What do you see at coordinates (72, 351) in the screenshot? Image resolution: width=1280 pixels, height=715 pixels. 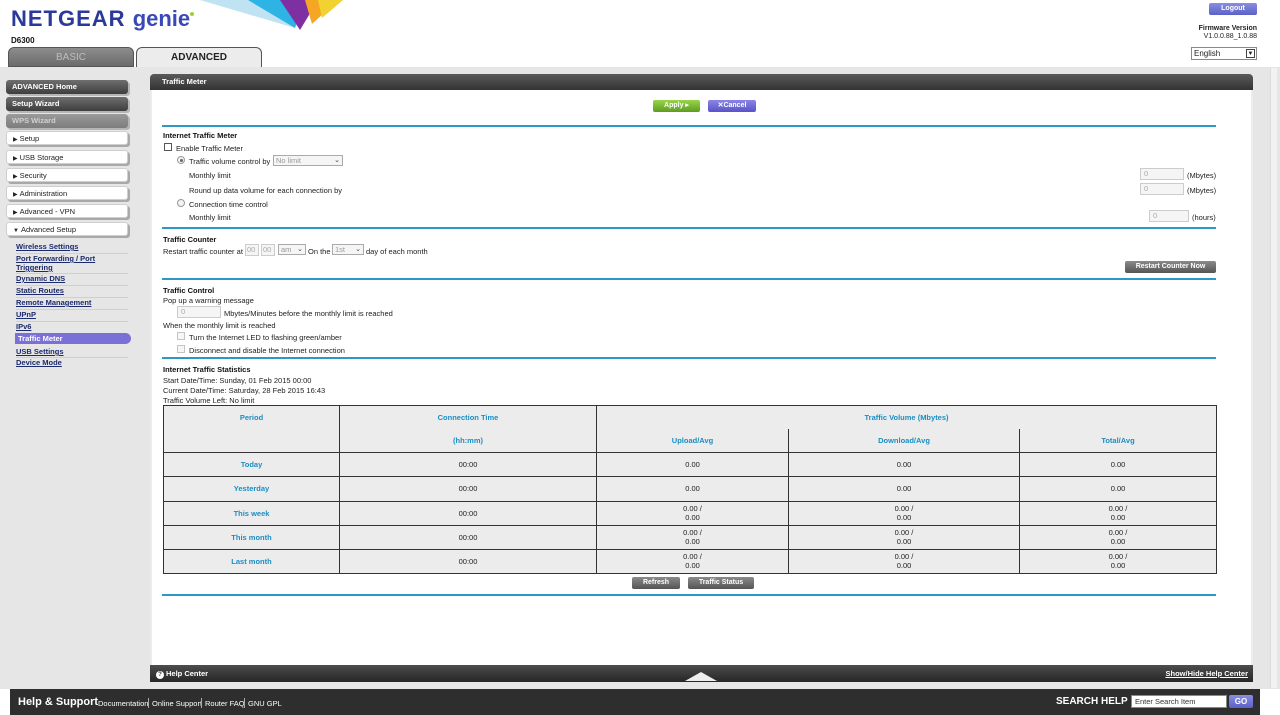 I see `sidebar-item-usb-settings: USB Settings` at bounding box center [72, 351].